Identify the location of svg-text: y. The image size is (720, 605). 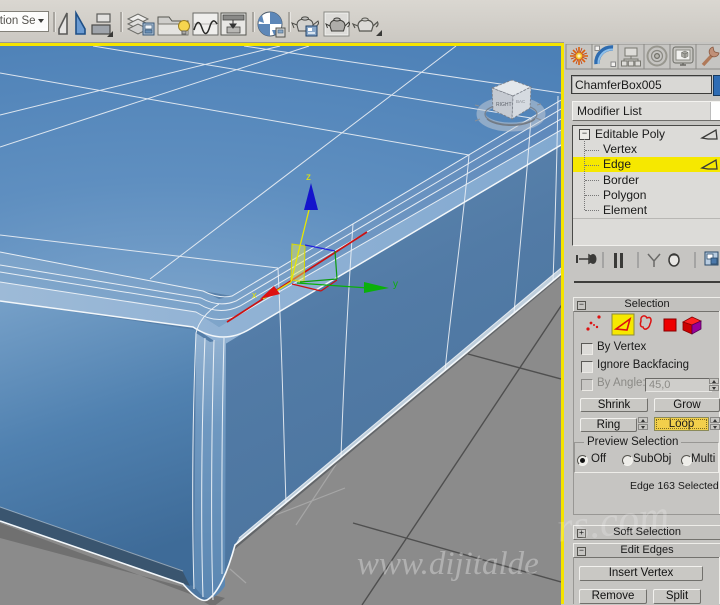
(395, 284).